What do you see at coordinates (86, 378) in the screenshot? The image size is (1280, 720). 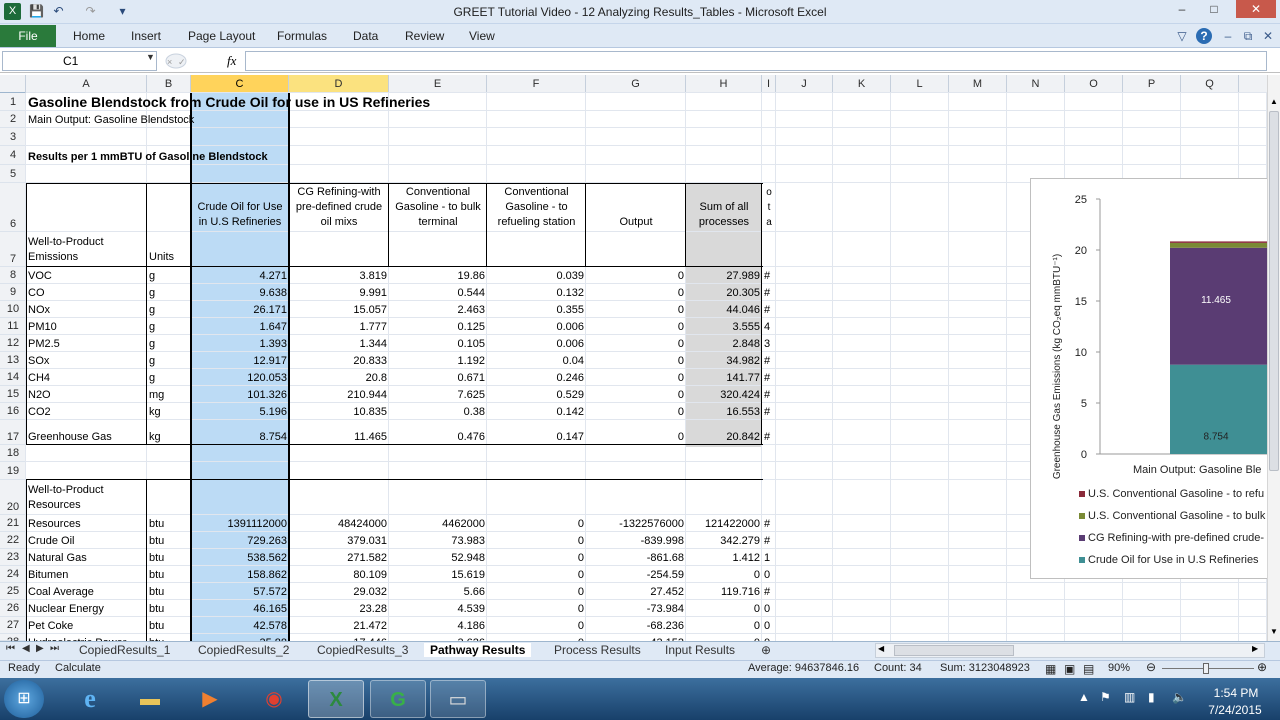 I see `emission-name: CH4` at bounding box center [86, 378].